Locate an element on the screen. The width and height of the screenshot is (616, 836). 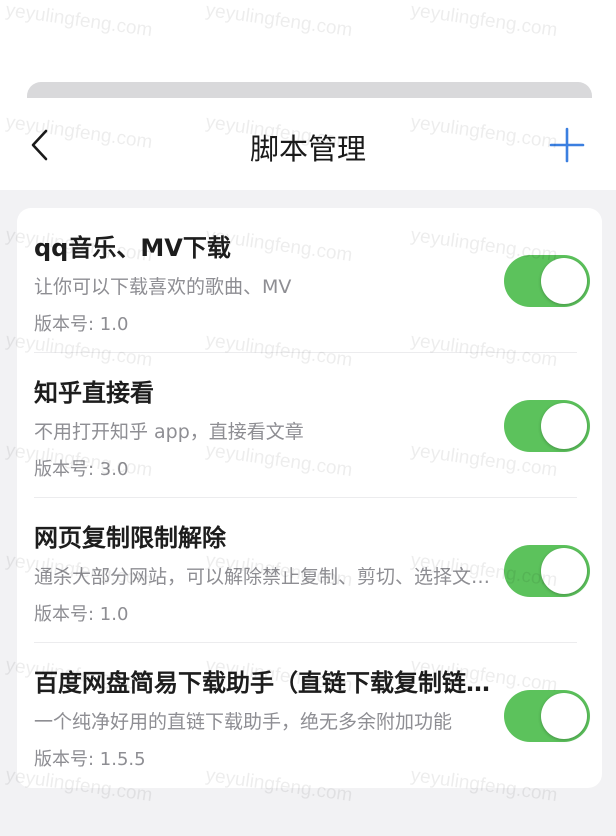
script-name: 知乎直接看 is located at coordinates (94, 393).